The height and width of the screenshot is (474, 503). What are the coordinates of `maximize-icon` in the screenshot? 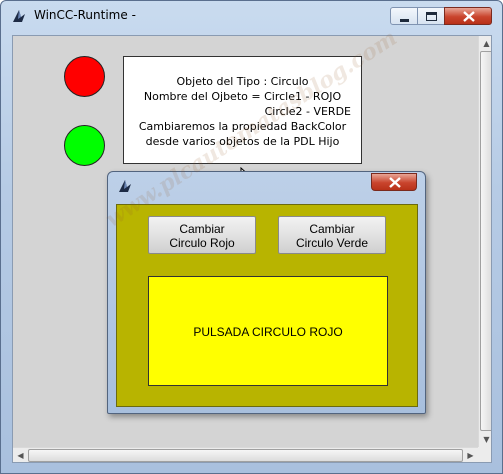 It's located at (431, 16).